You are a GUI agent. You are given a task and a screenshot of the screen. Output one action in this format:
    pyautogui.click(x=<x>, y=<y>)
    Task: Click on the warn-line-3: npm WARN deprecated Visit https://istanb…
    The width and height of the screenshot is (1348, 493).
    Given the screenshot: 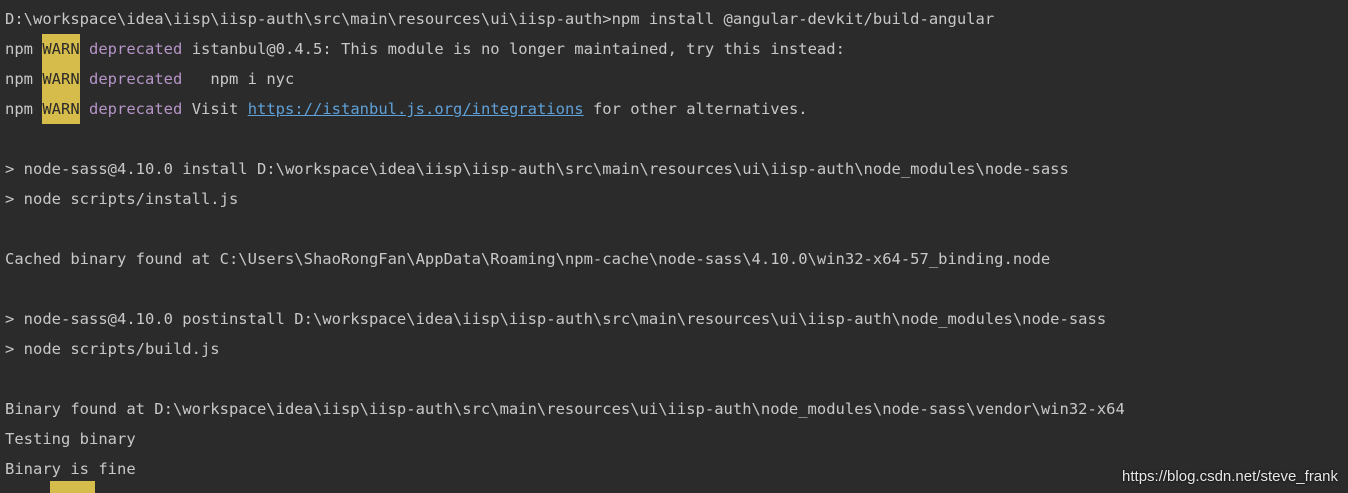 What is the action you would take?
    pyautogui.click(x=676, y=109)
    